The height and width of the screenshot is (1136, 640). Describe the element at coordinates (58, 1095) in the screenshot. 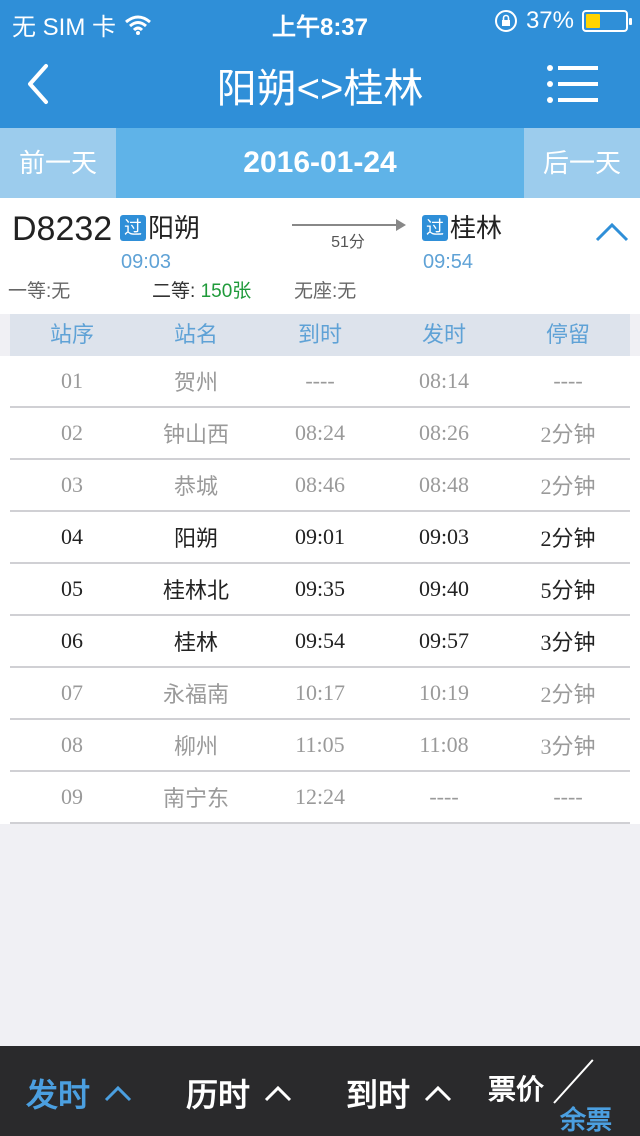

I see `sort-label: 发时` at that location.